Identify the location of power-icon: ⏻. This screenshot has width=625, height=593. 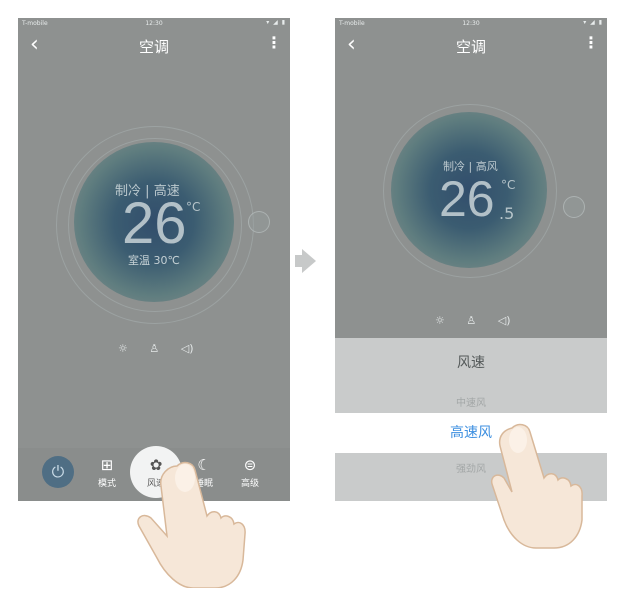
(58, 471).